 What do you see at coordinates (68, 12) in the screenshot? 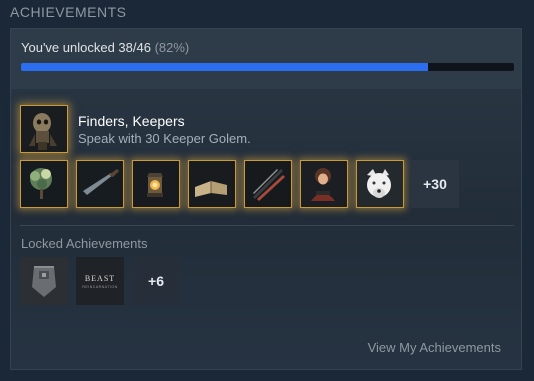
I see `section-title: ACHIEVEMENTS` at bounding box center [68, 12].